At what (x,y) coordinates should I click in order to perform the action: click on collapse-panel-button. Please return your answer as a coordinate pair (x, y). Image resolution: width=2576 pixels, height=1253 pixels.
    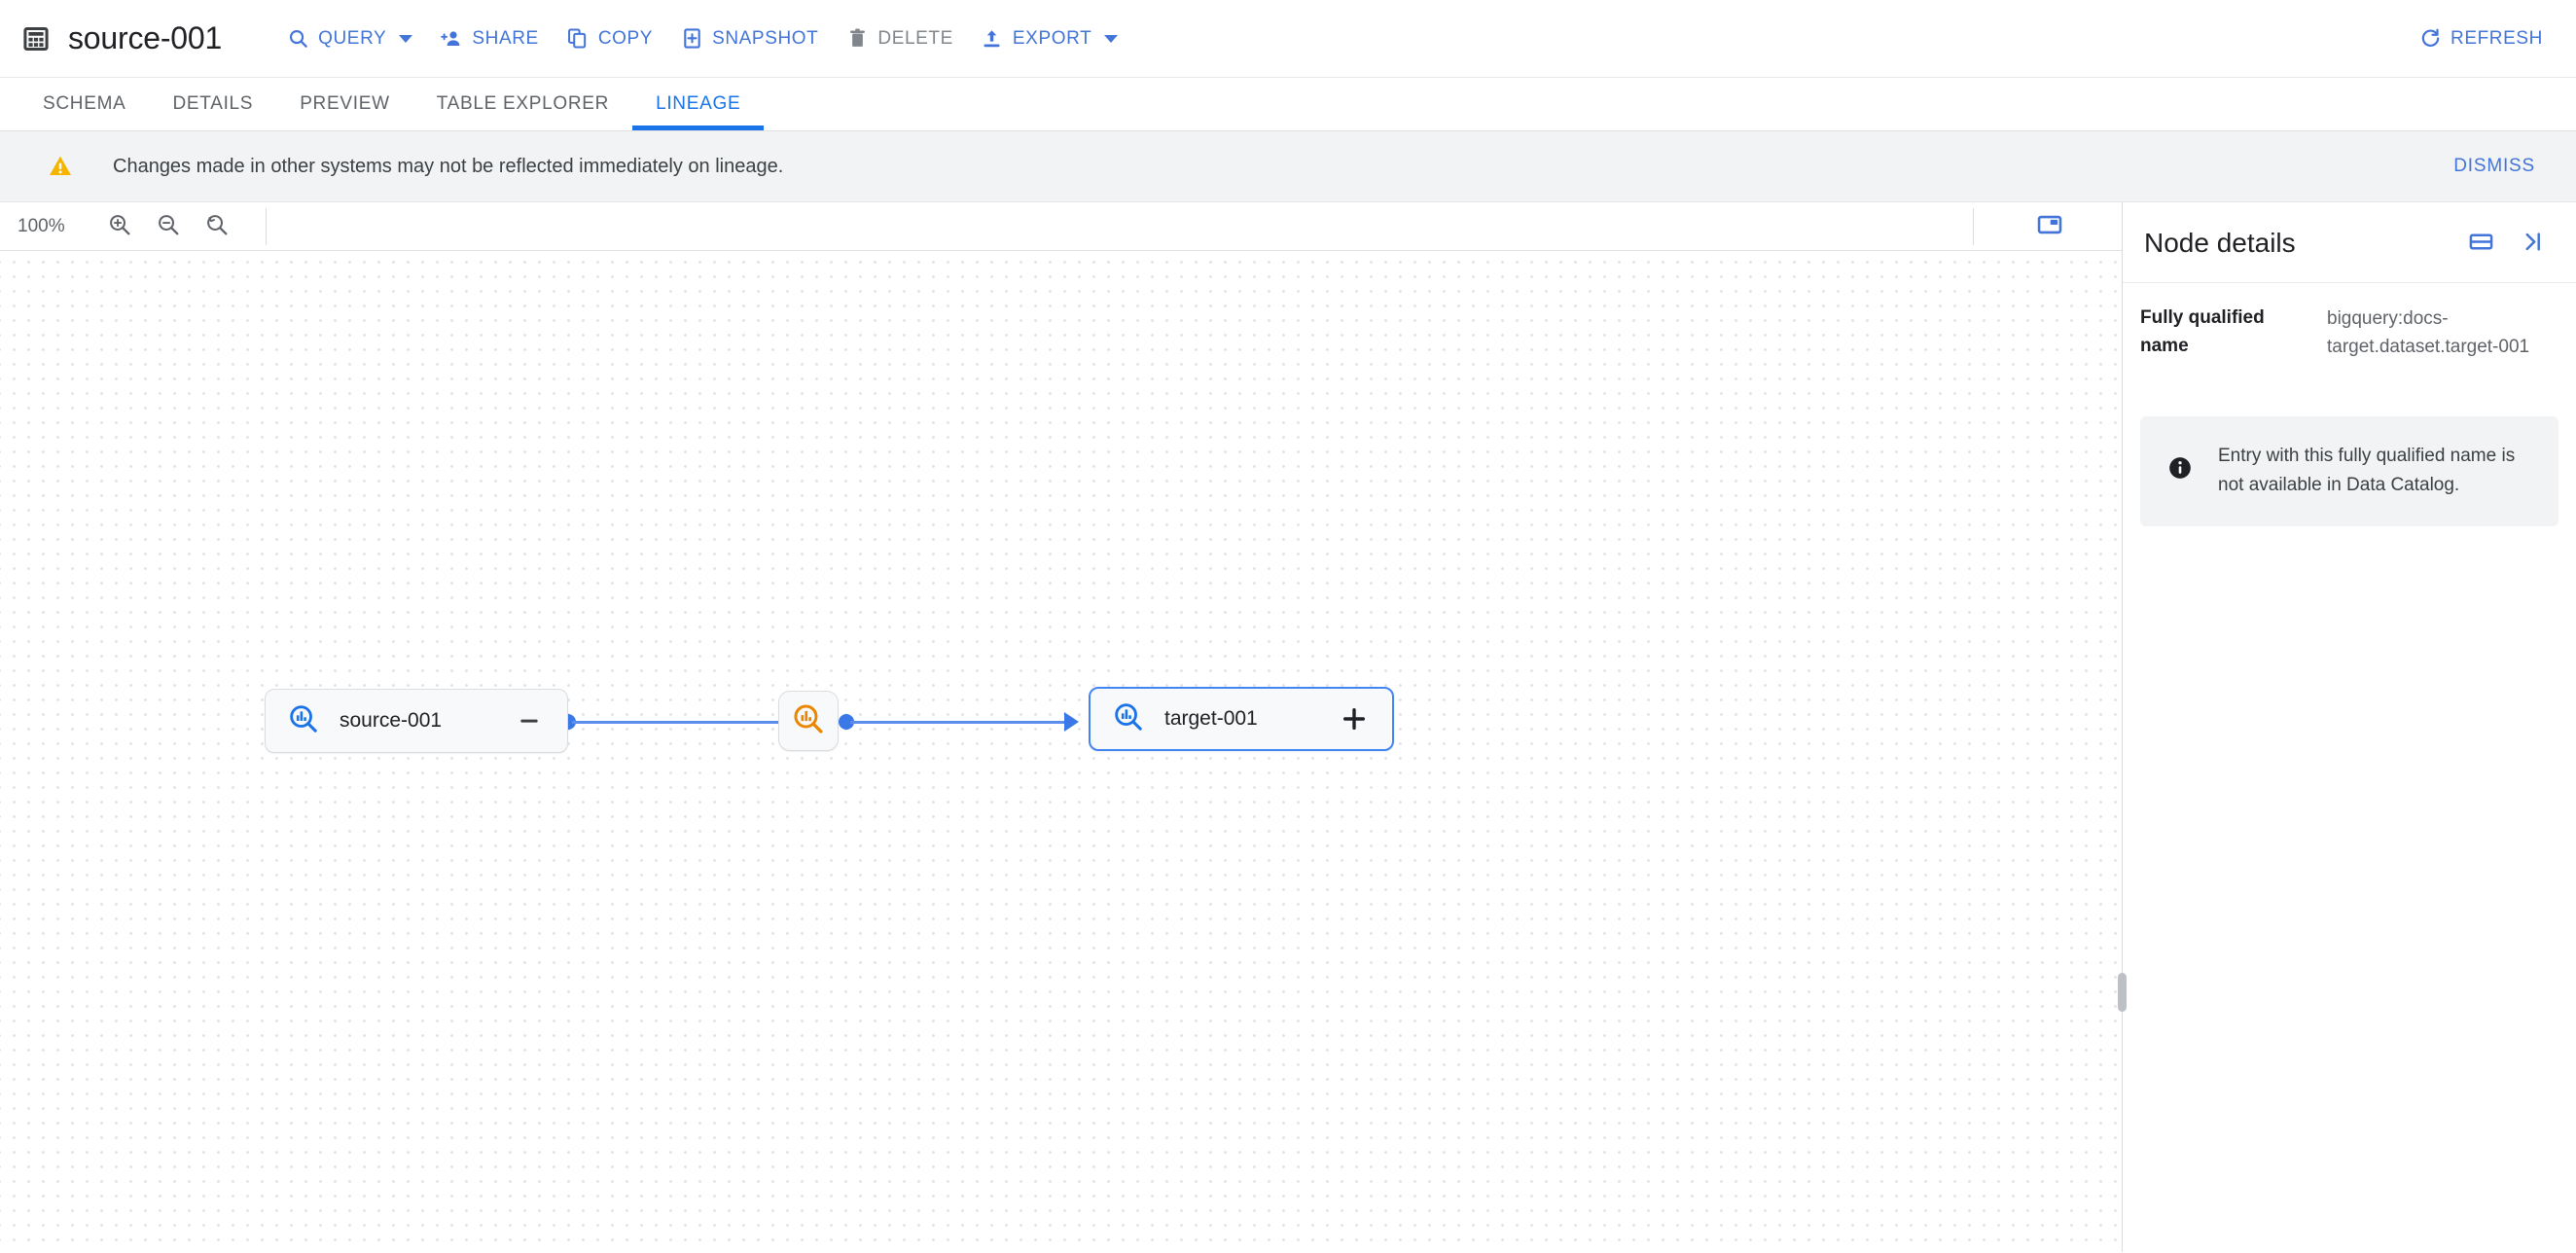
    Looking at the image, I should click on (2531, 243).